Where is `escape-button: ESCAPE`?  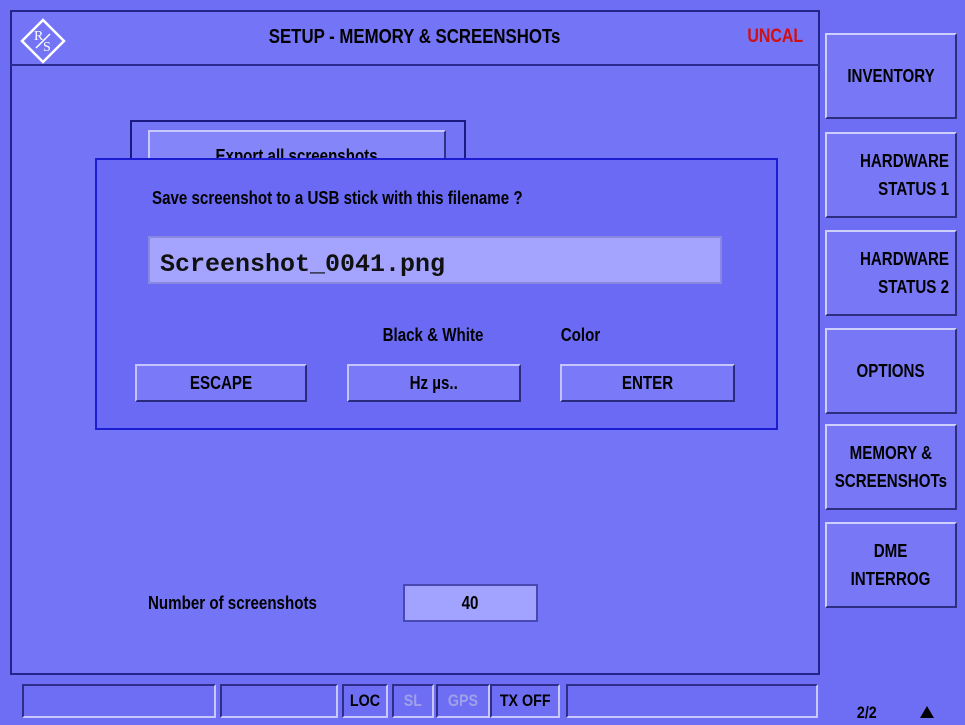 escape-button: ESCAPE is located at coordinates (221, 383).